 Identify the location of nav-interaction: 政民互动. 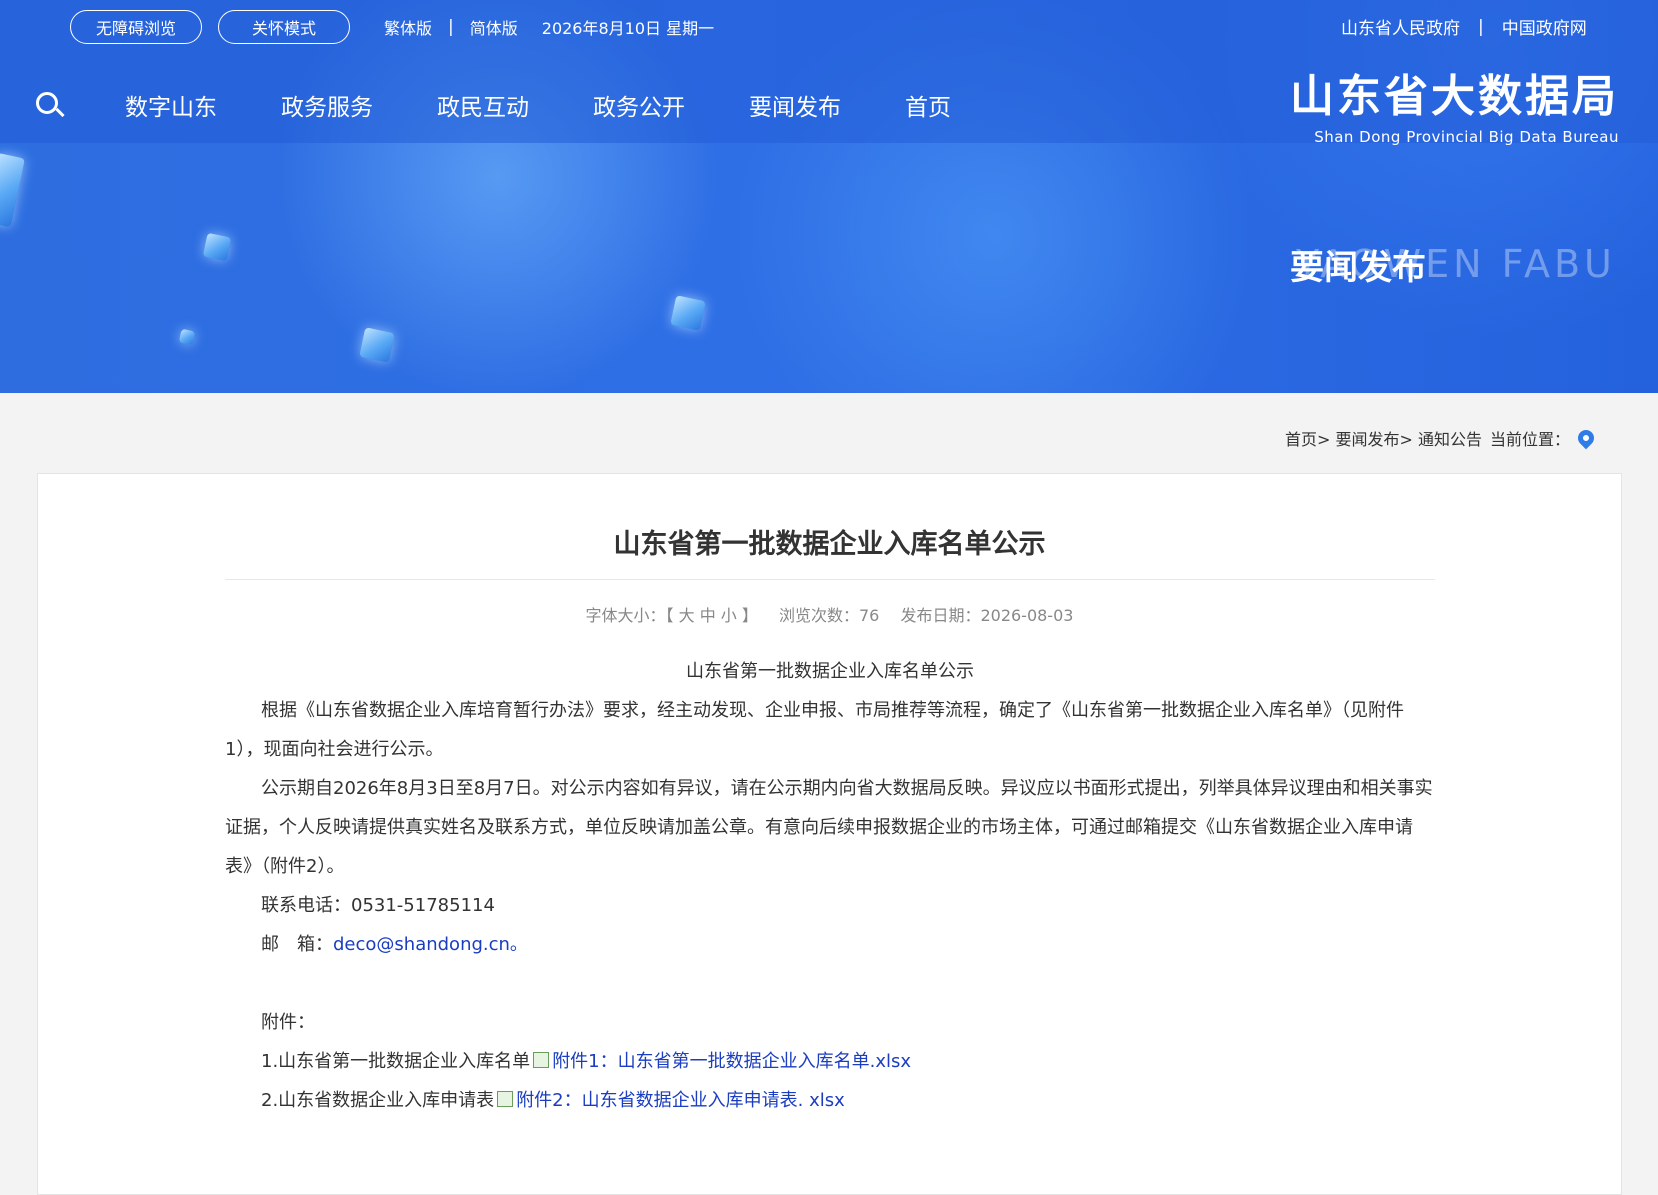
(483, 105).